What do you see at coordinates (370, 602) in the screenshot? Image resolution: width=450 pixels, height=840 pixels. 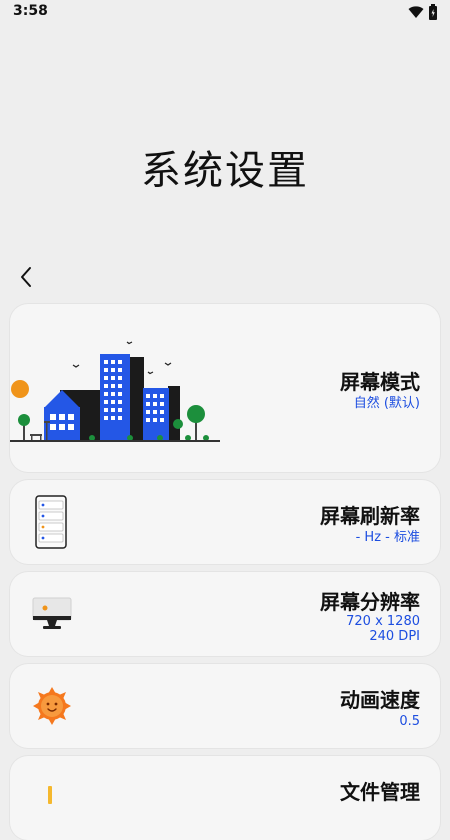 I see `setting-title: 屏幕分辨率` at bounding box center [370, 602].